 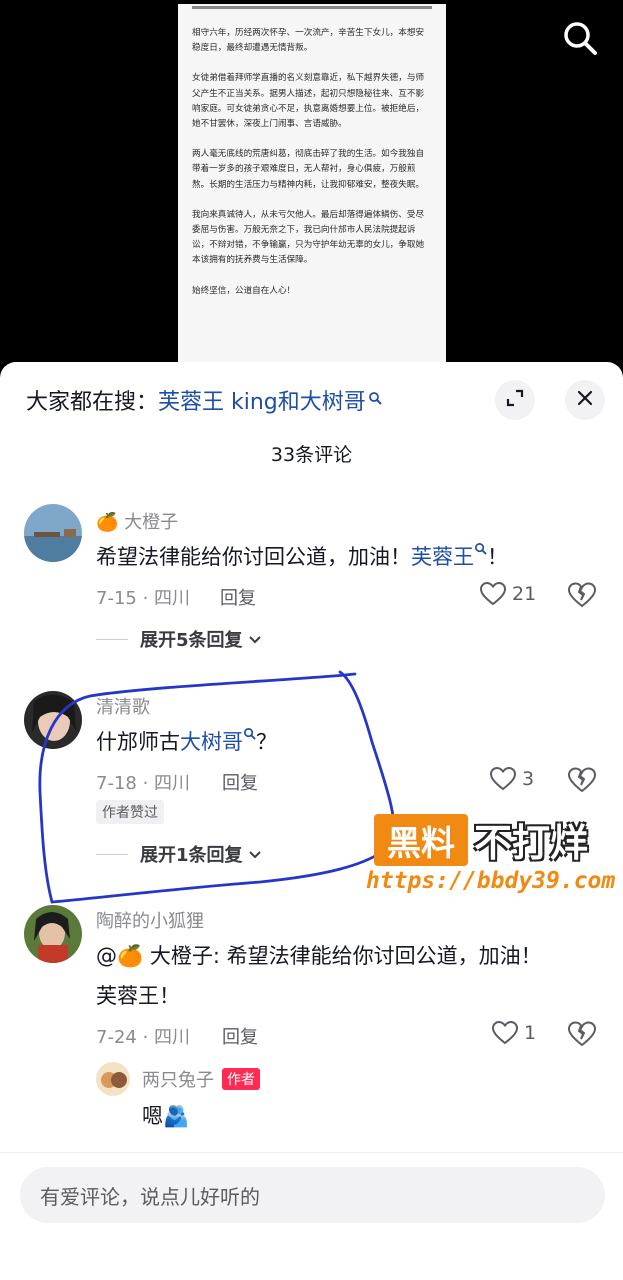 I want to click on author-tag: 作者, so click(x=241, y=1079).